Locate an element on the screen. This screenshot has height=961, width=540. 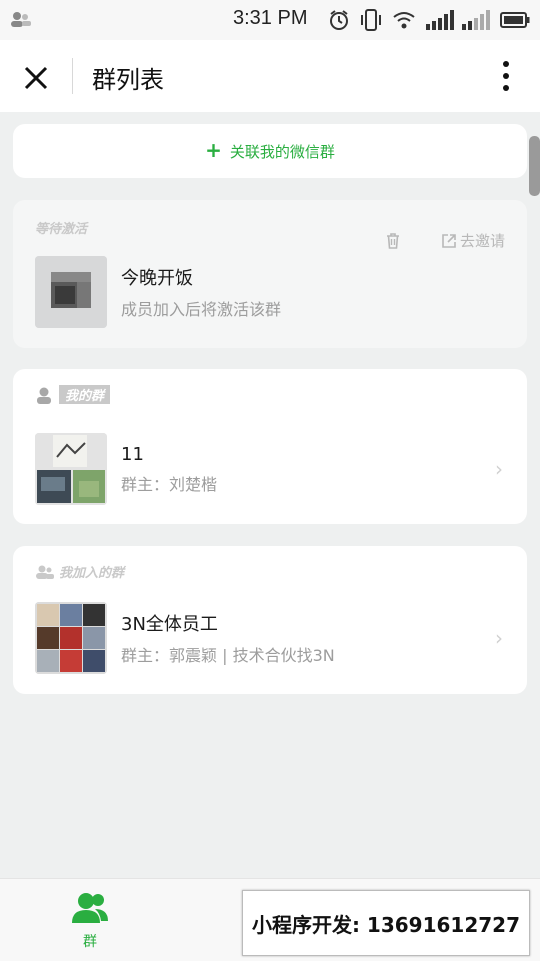
nav-bar: 群列表 is located at coordinates (270, 76).